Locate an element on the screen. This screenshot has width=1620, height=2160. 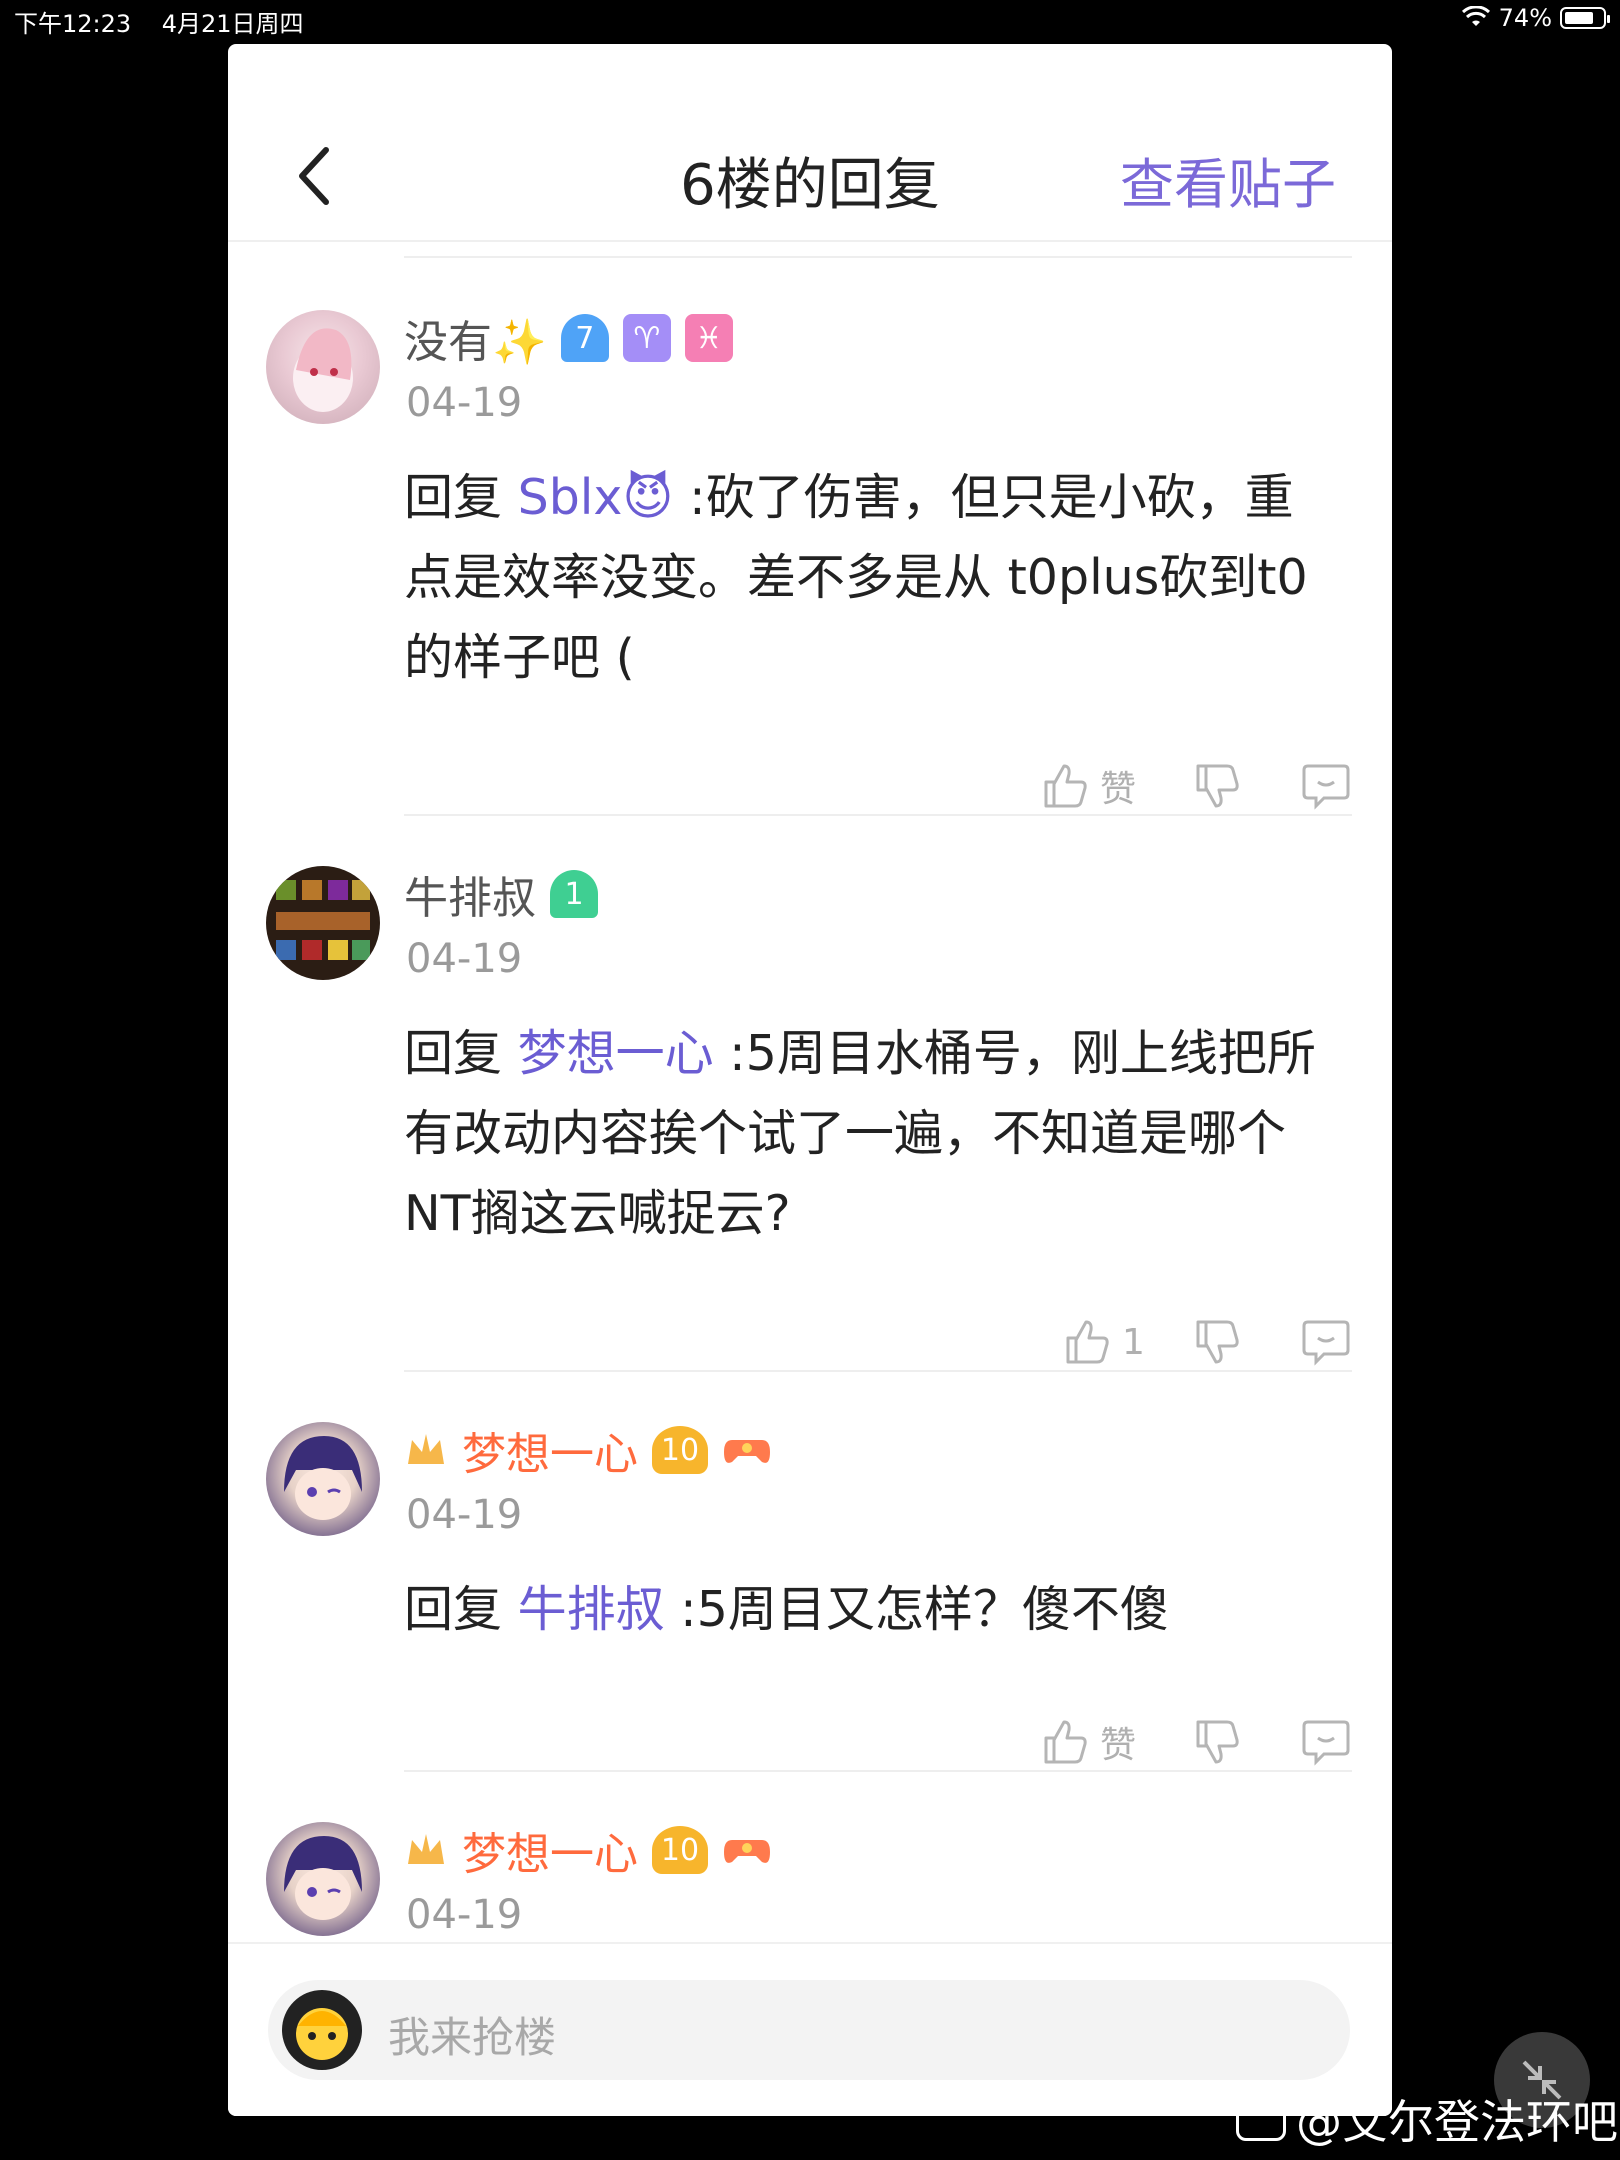
watermark: @艾尔登法环吧 is located at coordinates (1427, 2119).